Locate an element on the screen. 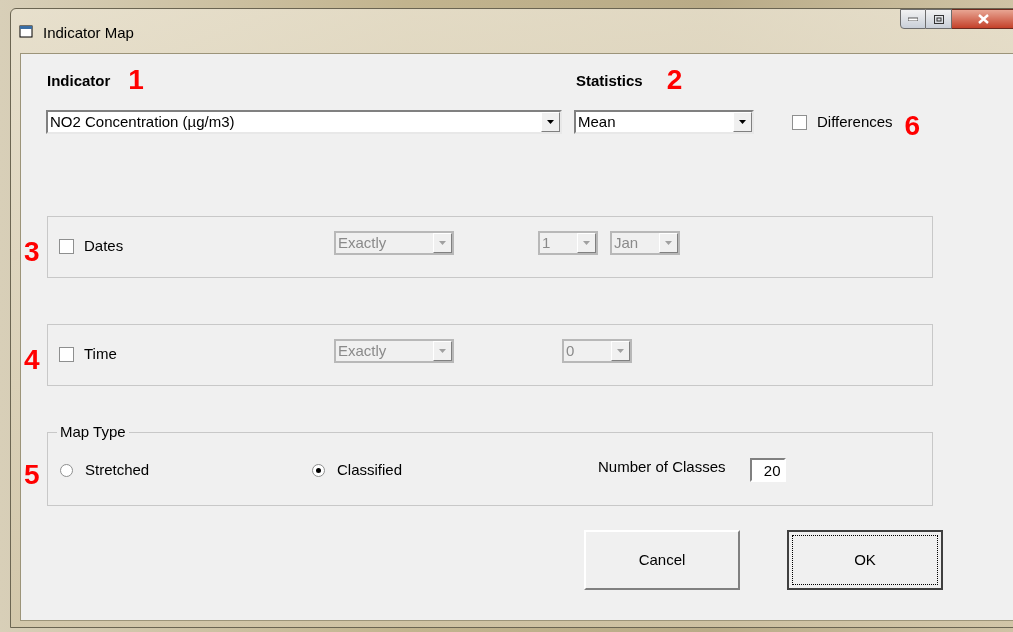 The image size is (1013, 632). checkbox-label: Time is located at coordinates (100, 354).